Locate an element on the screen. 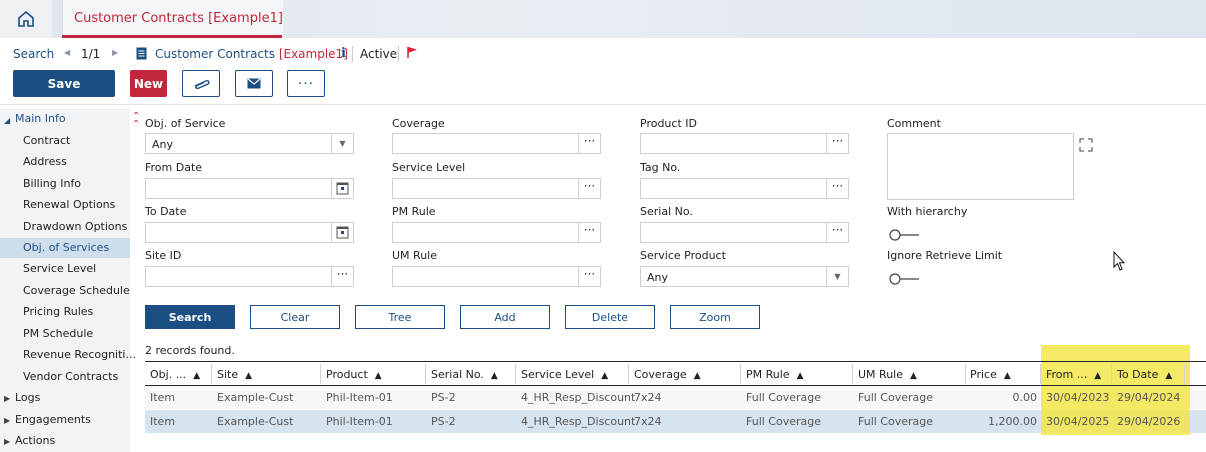  column-header-service-level: Service Level ▲ is located at coordinates (564, 374).